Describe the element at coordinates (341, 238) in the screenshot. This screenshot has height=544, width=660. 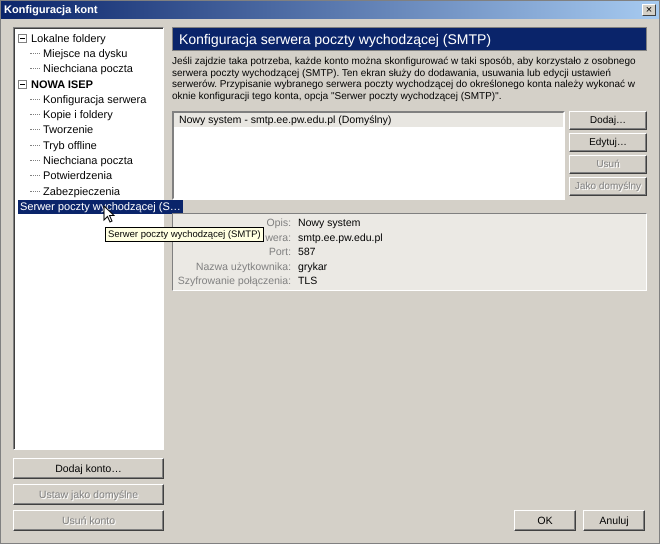
I see `detail-value: smtp.ee.pw.edu.pl` at that location.